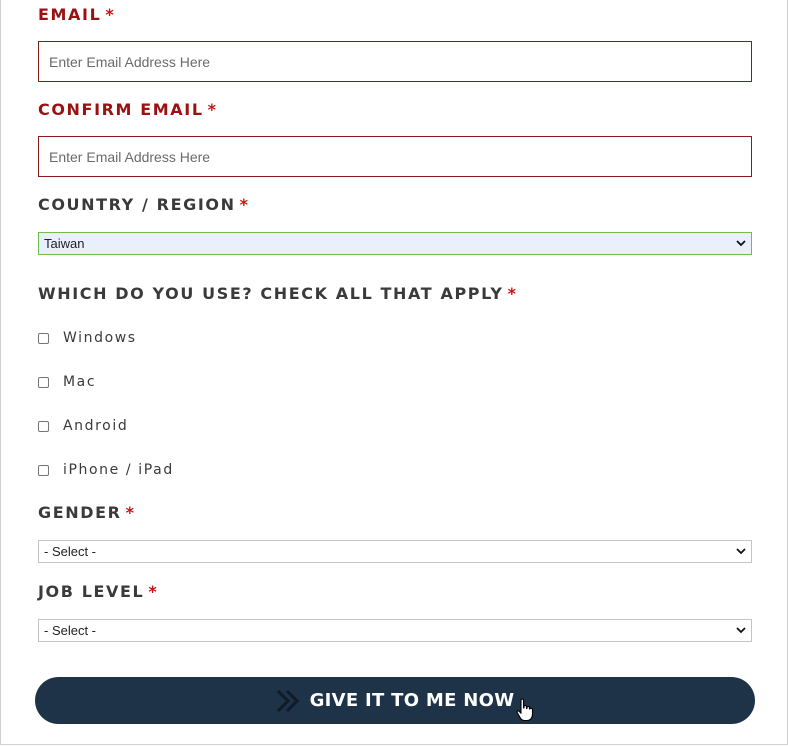 The height and width of the screenshot is (746, 788). Describe the element at coordinates (121, 109) in the screenshot. I see `confirm-email-label-text: CONFIRM EMAIL` at that location.